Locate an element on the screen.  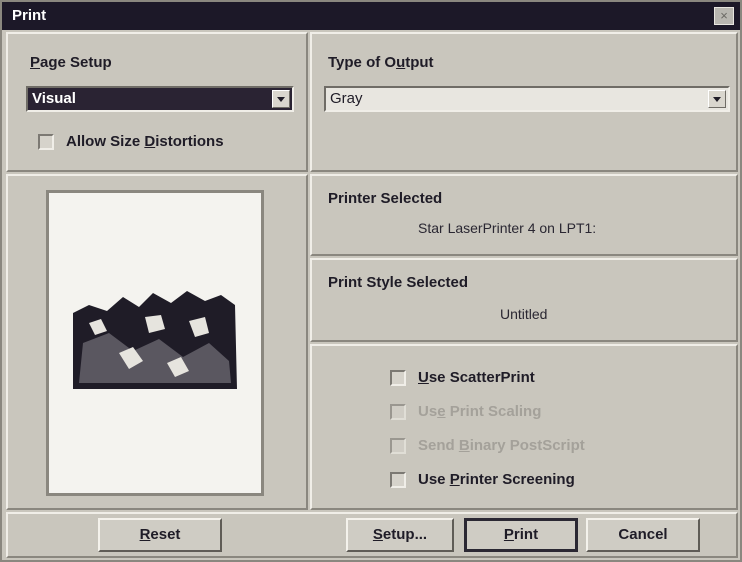
page-setup-panel: Page Setup Visual Allow Size Distortions is located at coordinates (157, 102).